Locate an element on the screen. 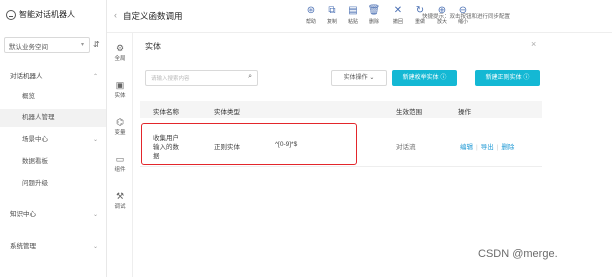 The image size is (612, 277). entity-ops-button: 实体操作 ⌄ is located at coordinates (359, 78).